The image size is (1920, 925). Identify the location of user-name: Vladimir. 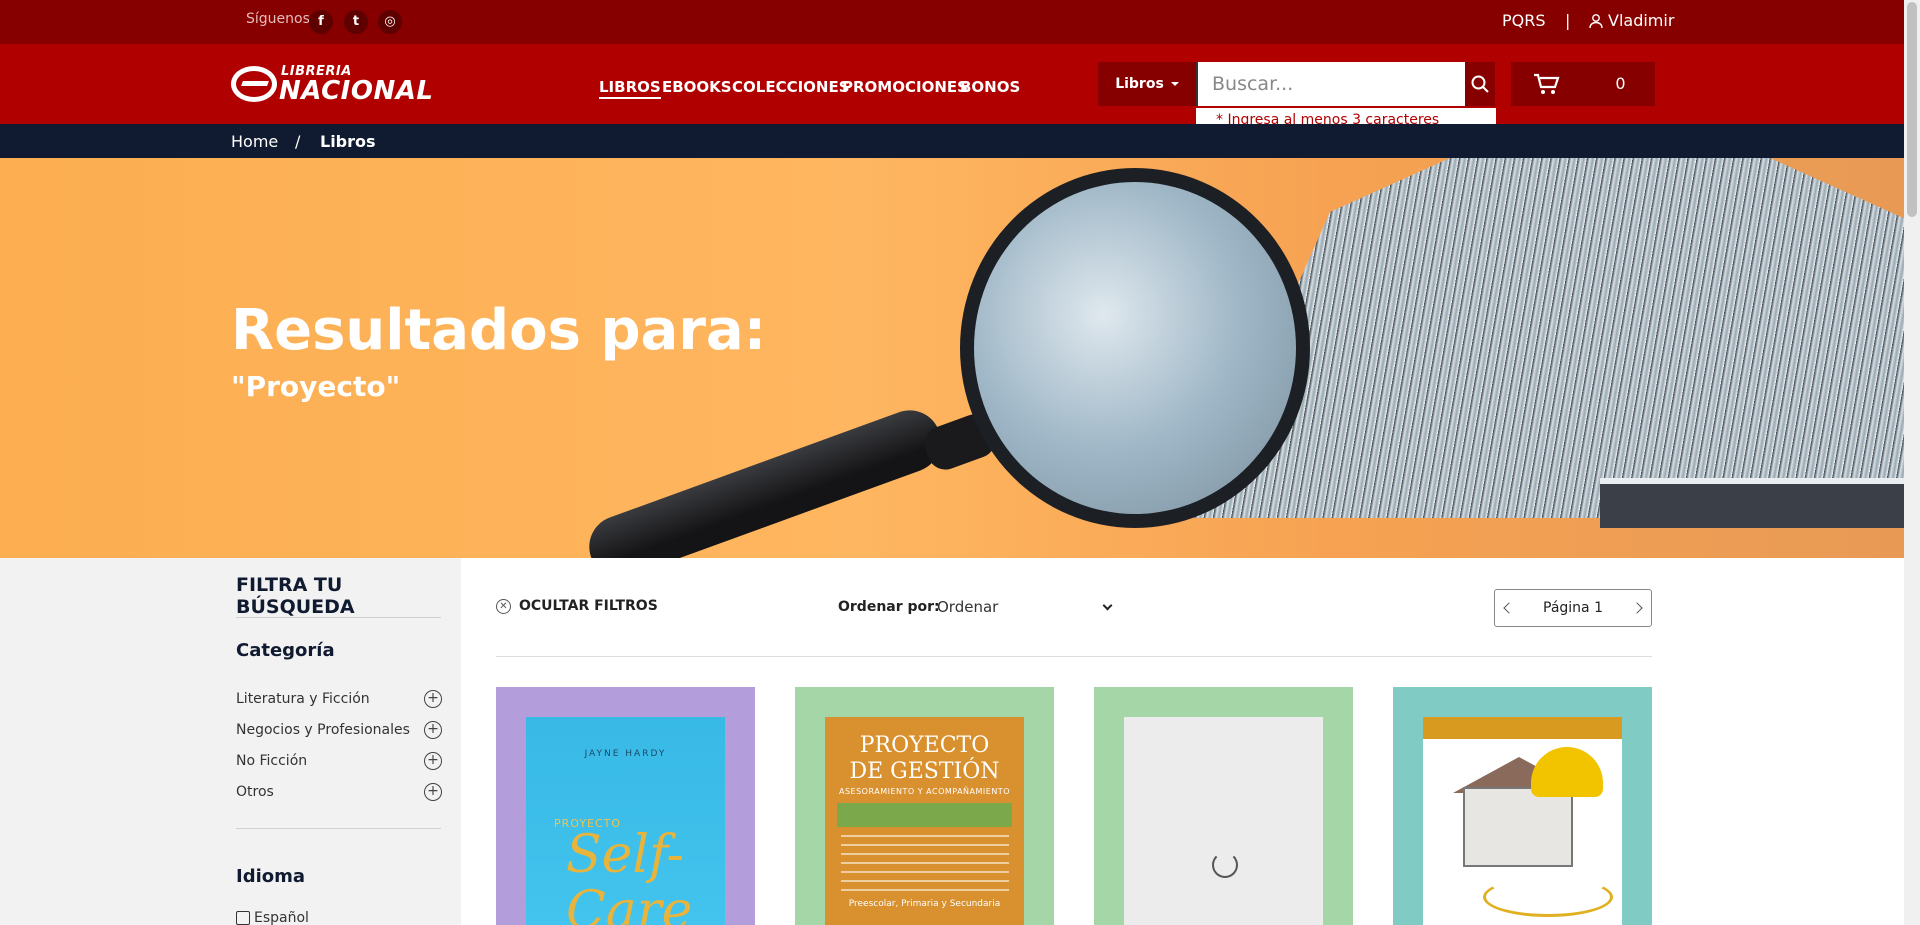
(1641, 20).